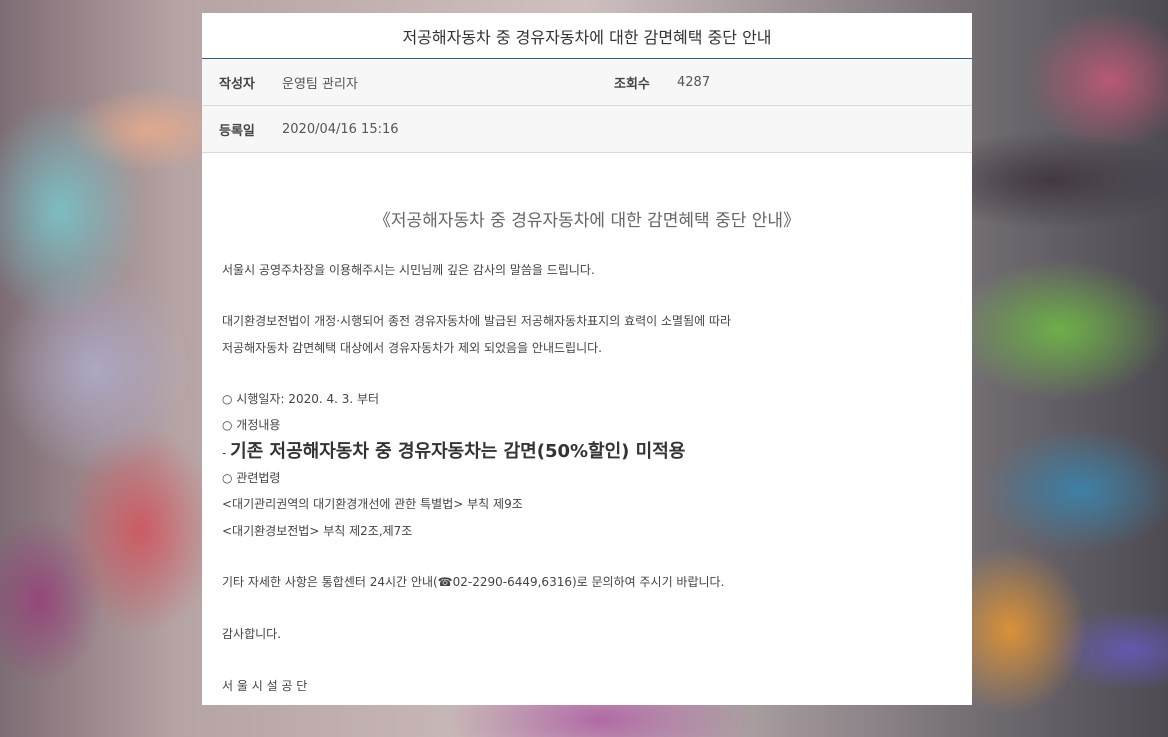 The image size is (1168, 737). Describe the element at coordinates (237, 84) in the screenshot. I see `author-label: 작성자` at that location.